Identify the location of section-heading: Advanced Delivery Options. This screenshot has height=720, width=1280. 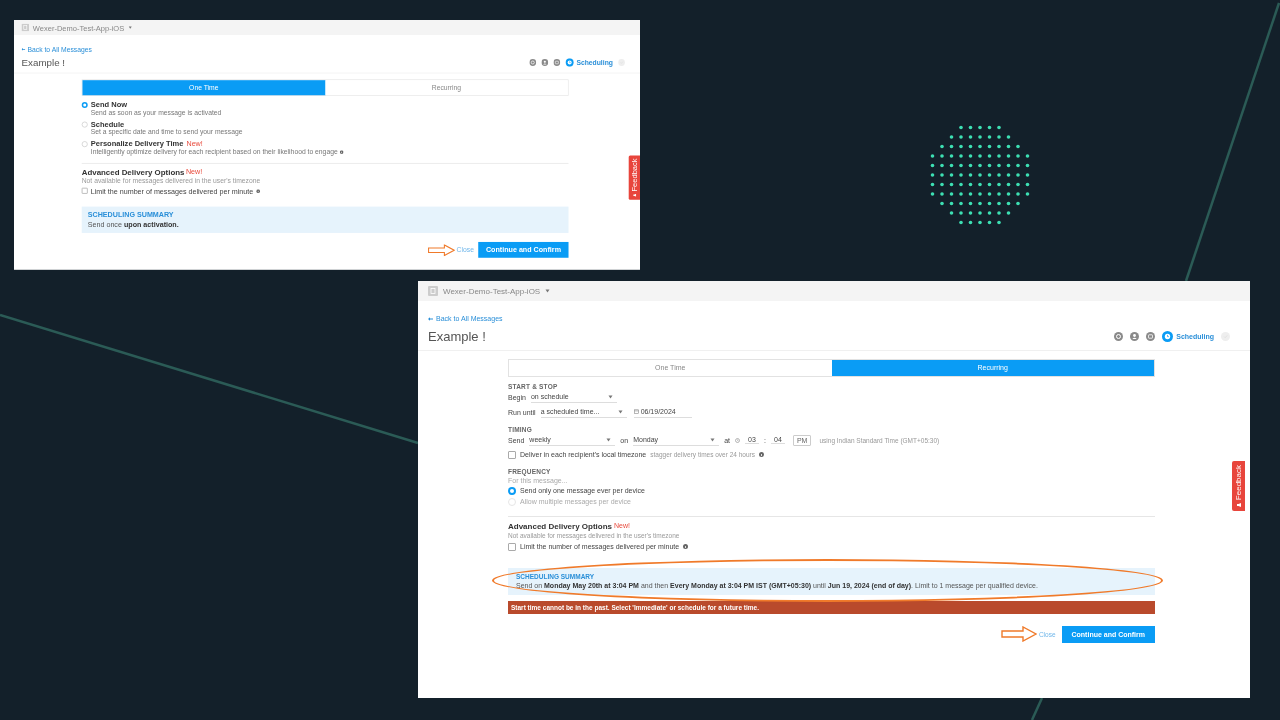
(560, 526).